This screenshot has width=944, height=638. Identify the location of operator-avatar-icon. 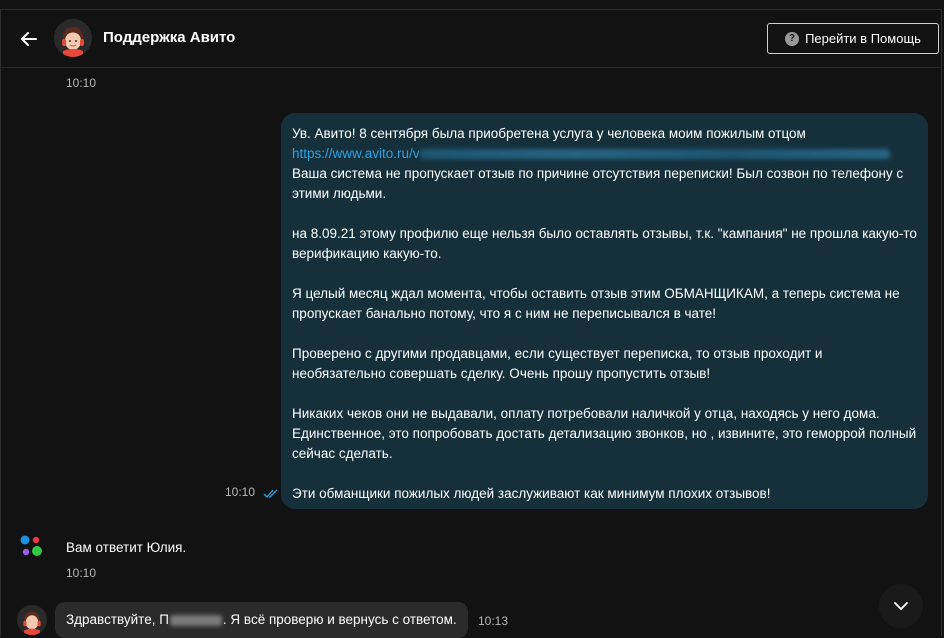
(32, 620).